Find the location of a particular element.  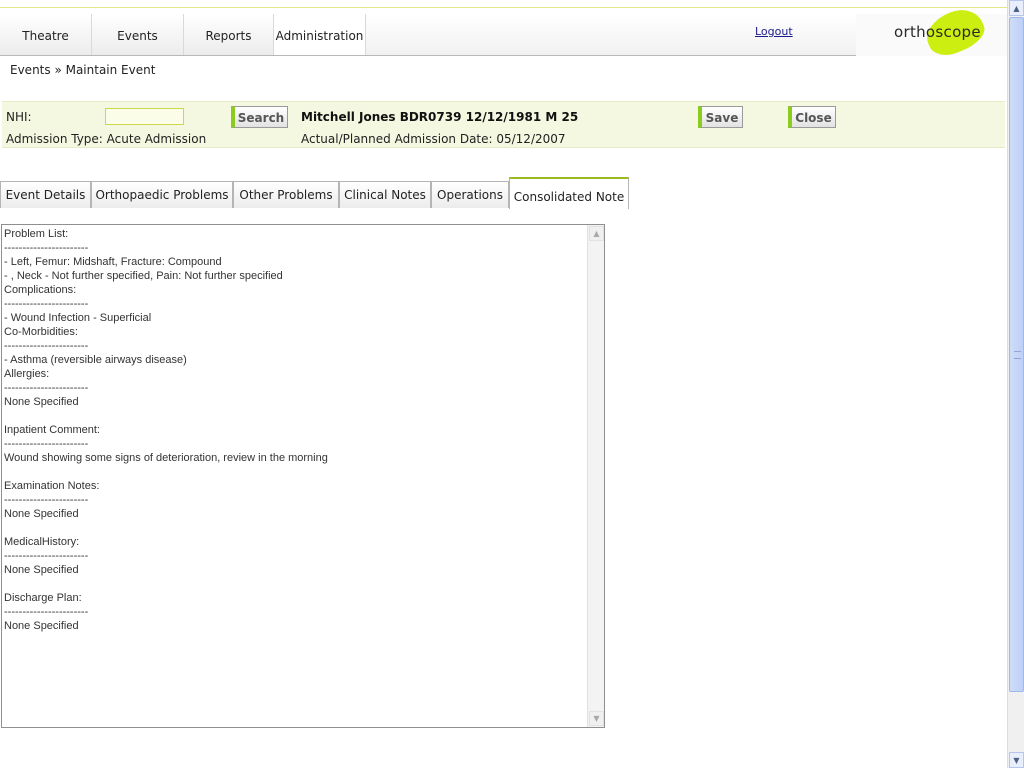

scroll-grip-icon is located at coordinates (1017, 355).